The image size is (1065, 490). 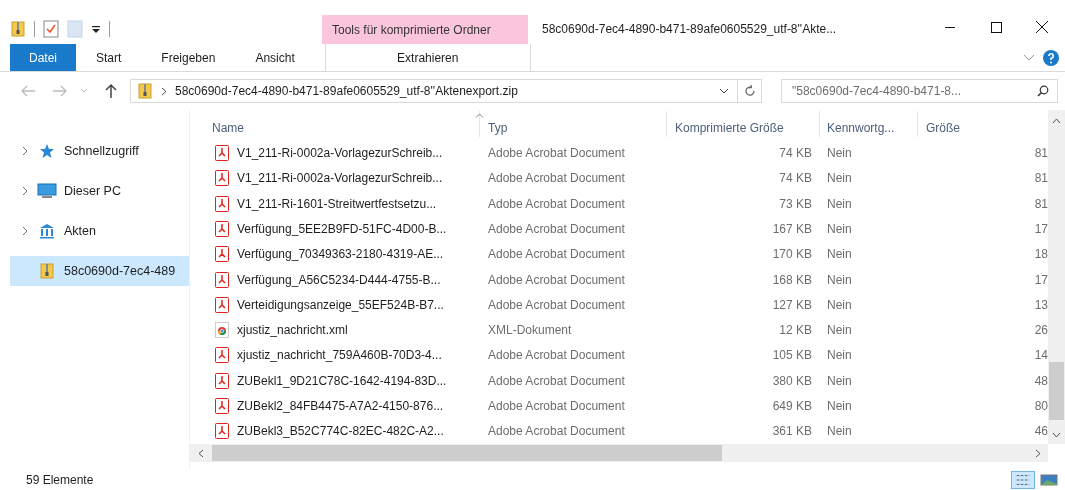 What do you see at coordinates (1023, 480) in the screenshot?
I see `details-view-icon` at bounding box center [1023, 480].